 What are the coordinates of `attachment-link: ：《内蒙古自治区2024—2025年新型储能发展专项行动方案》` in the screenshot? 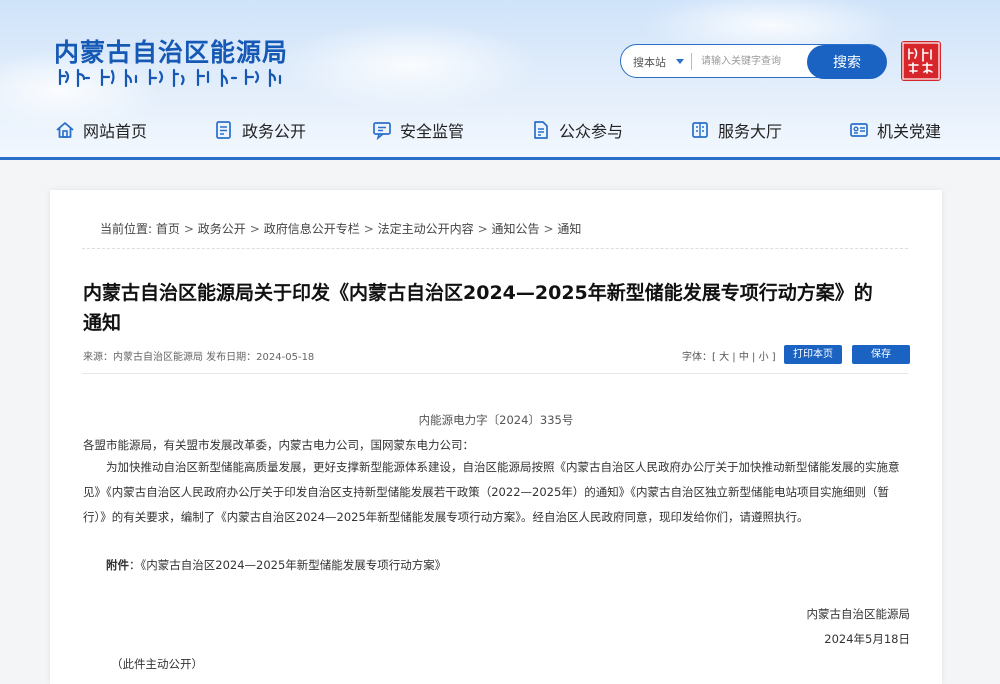 It's located at (287, 565).